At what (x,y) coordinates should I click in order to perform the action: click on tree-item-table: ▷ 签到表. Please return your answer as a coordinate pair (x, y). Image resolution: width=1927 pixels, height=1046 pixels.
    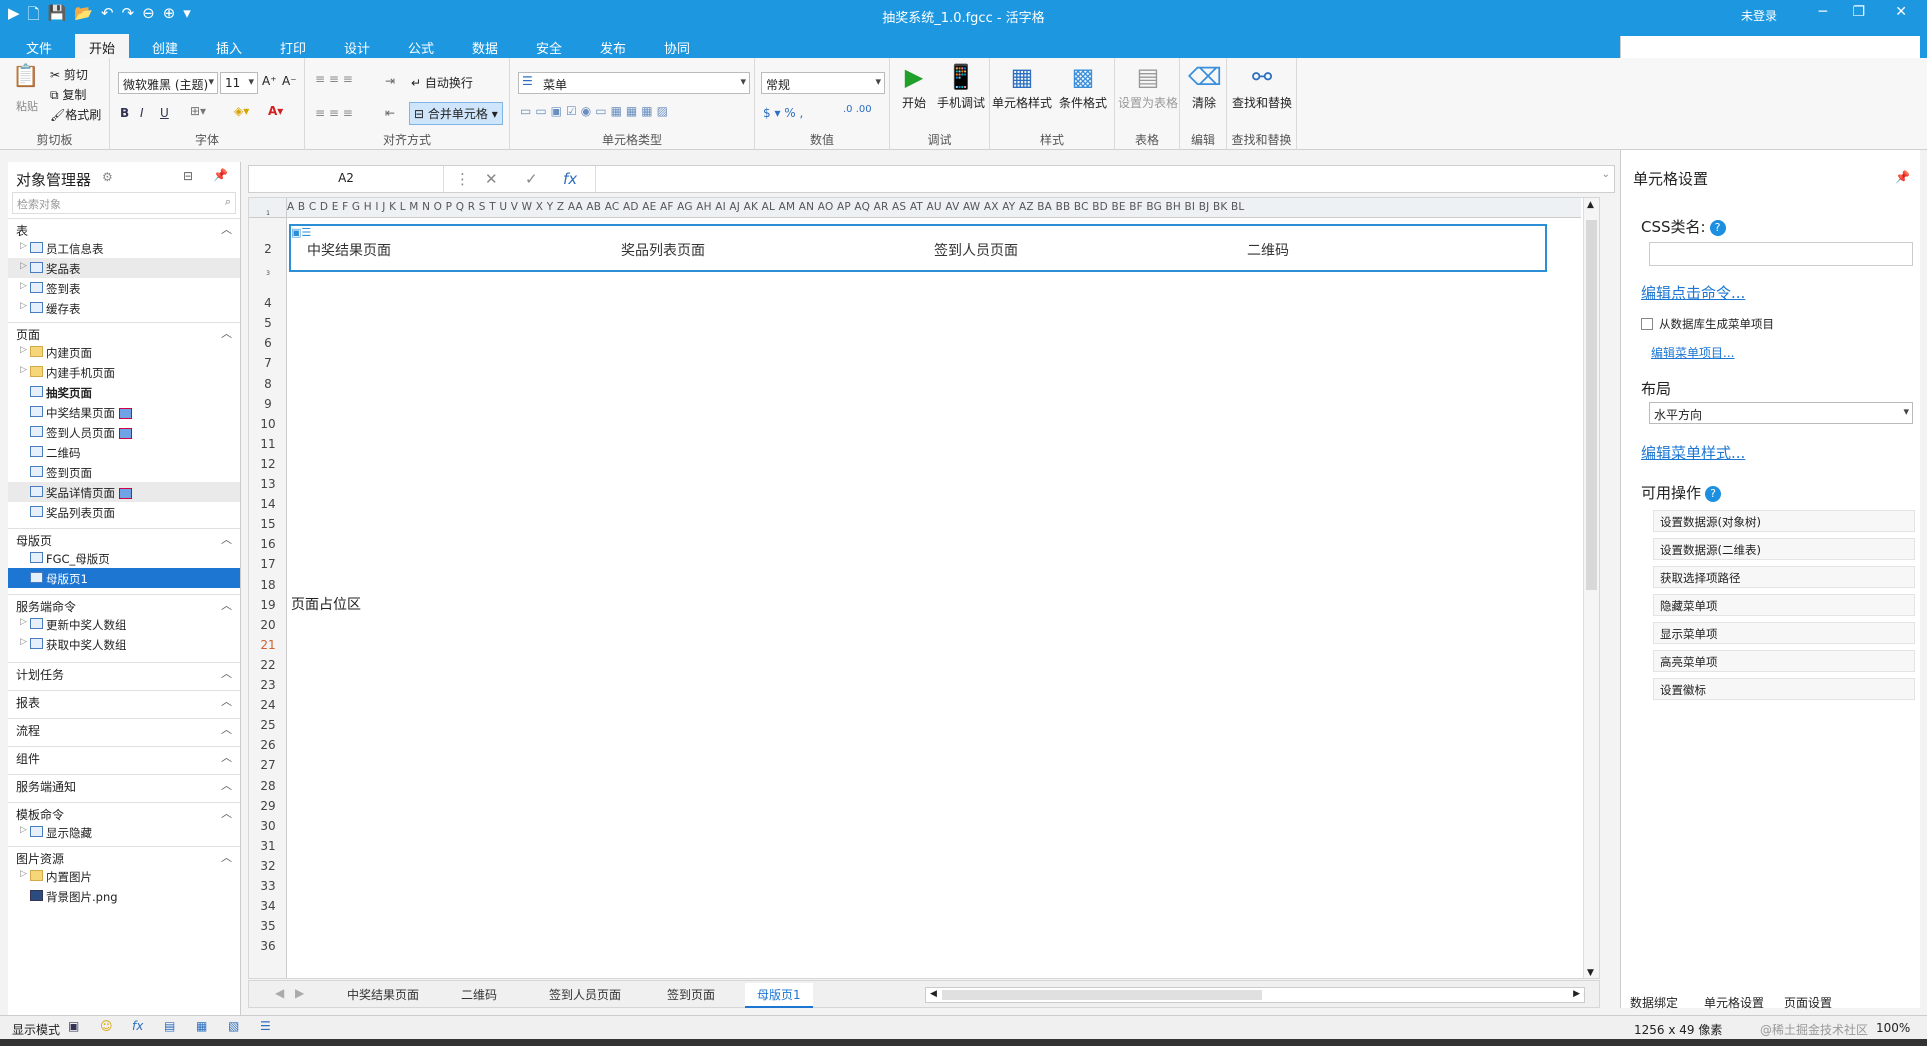
    Looking at the image, I should click on (124, 288).